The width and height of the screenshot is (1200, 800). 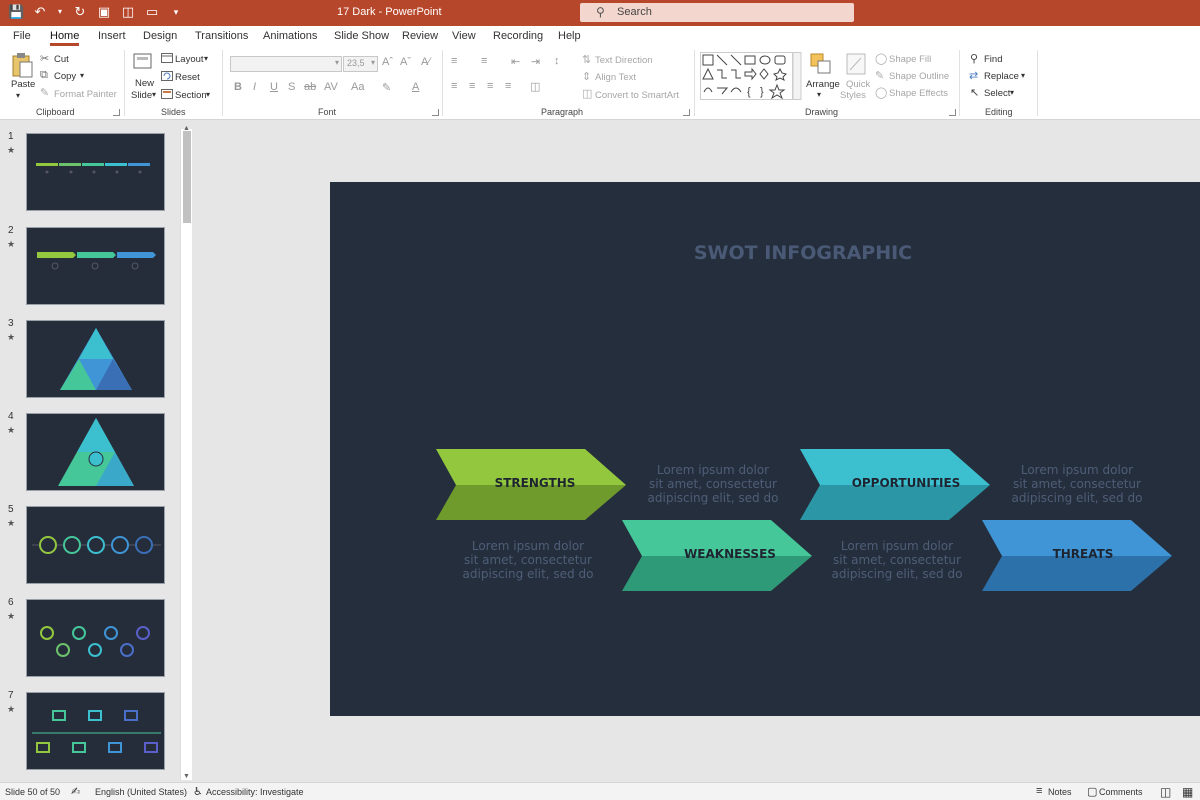 I want to click on shape-effects-button: Shape Effects, so click(x=918, y=93).